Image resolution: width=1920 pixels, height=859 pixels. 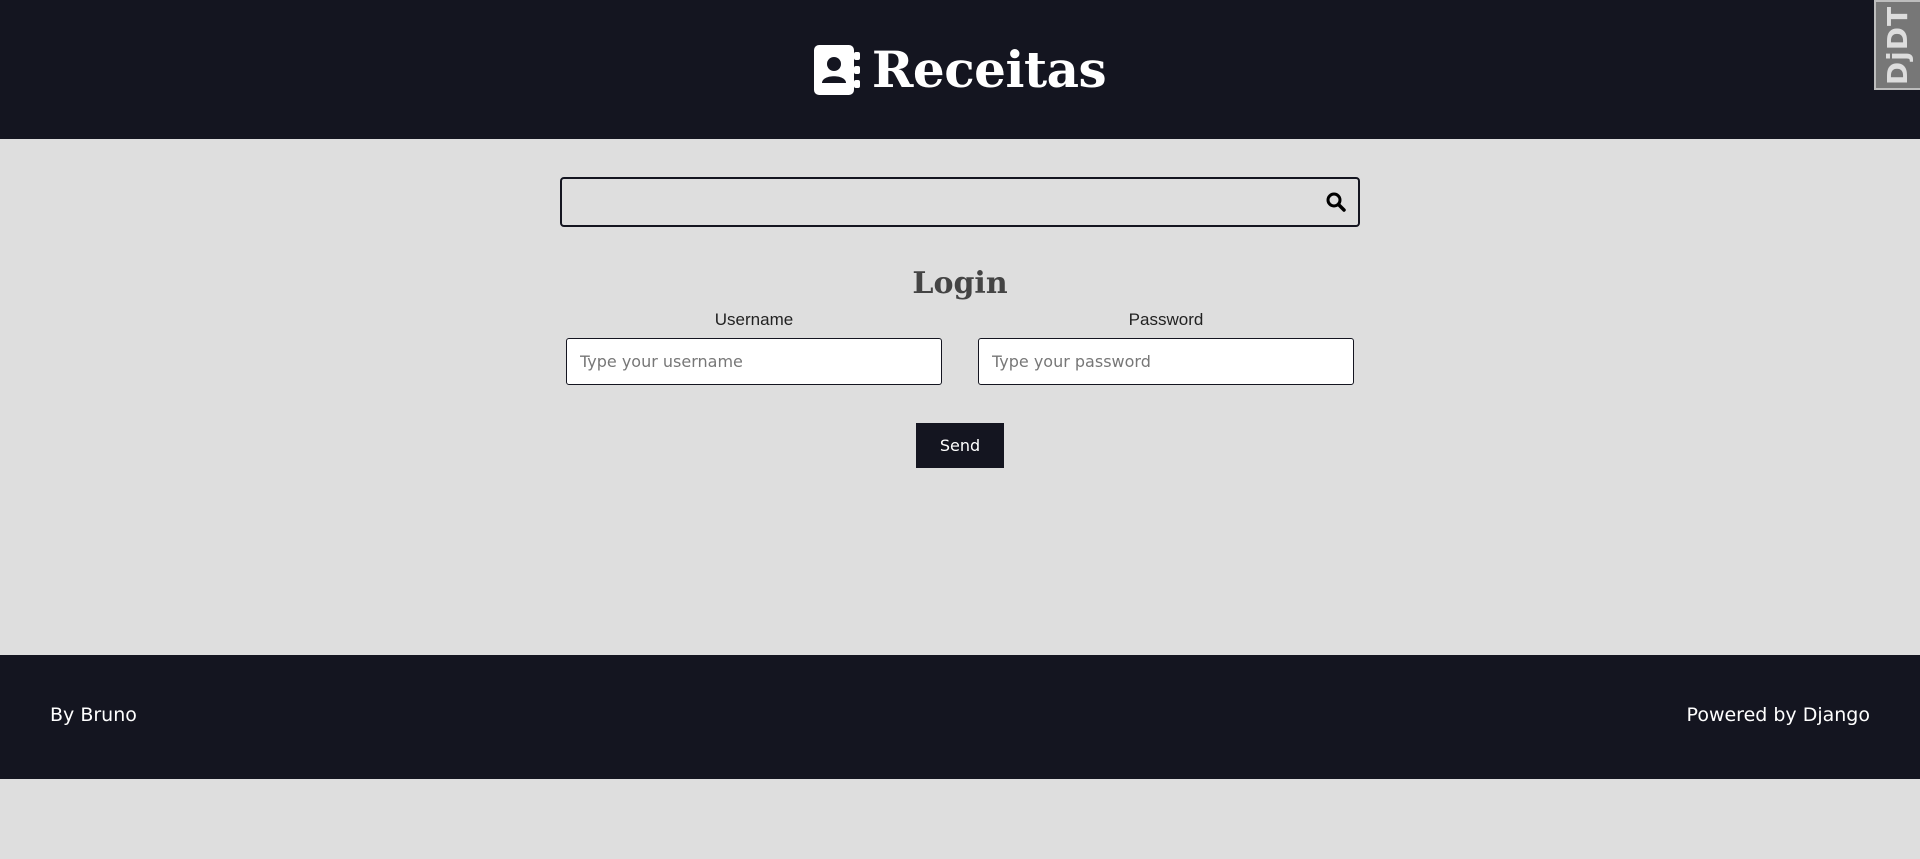 I want to click on footer-author: By Bruno, so click(x=93, y=715).